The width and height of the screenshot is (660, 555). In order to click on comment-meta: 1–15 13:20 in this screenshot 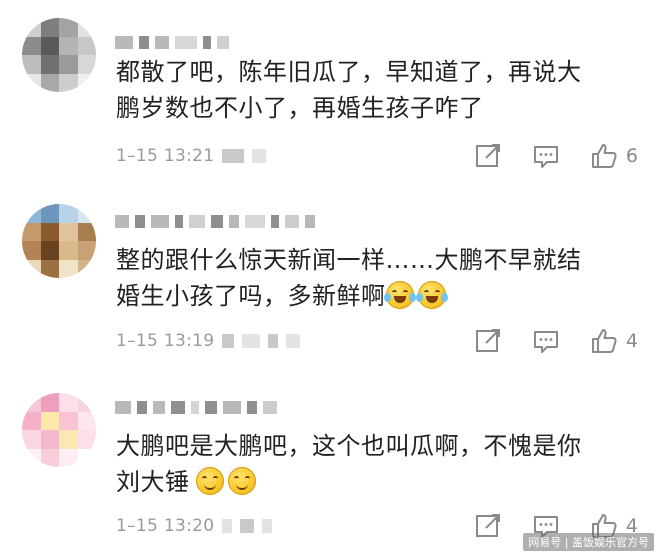, I will do `click(194, 526)`.